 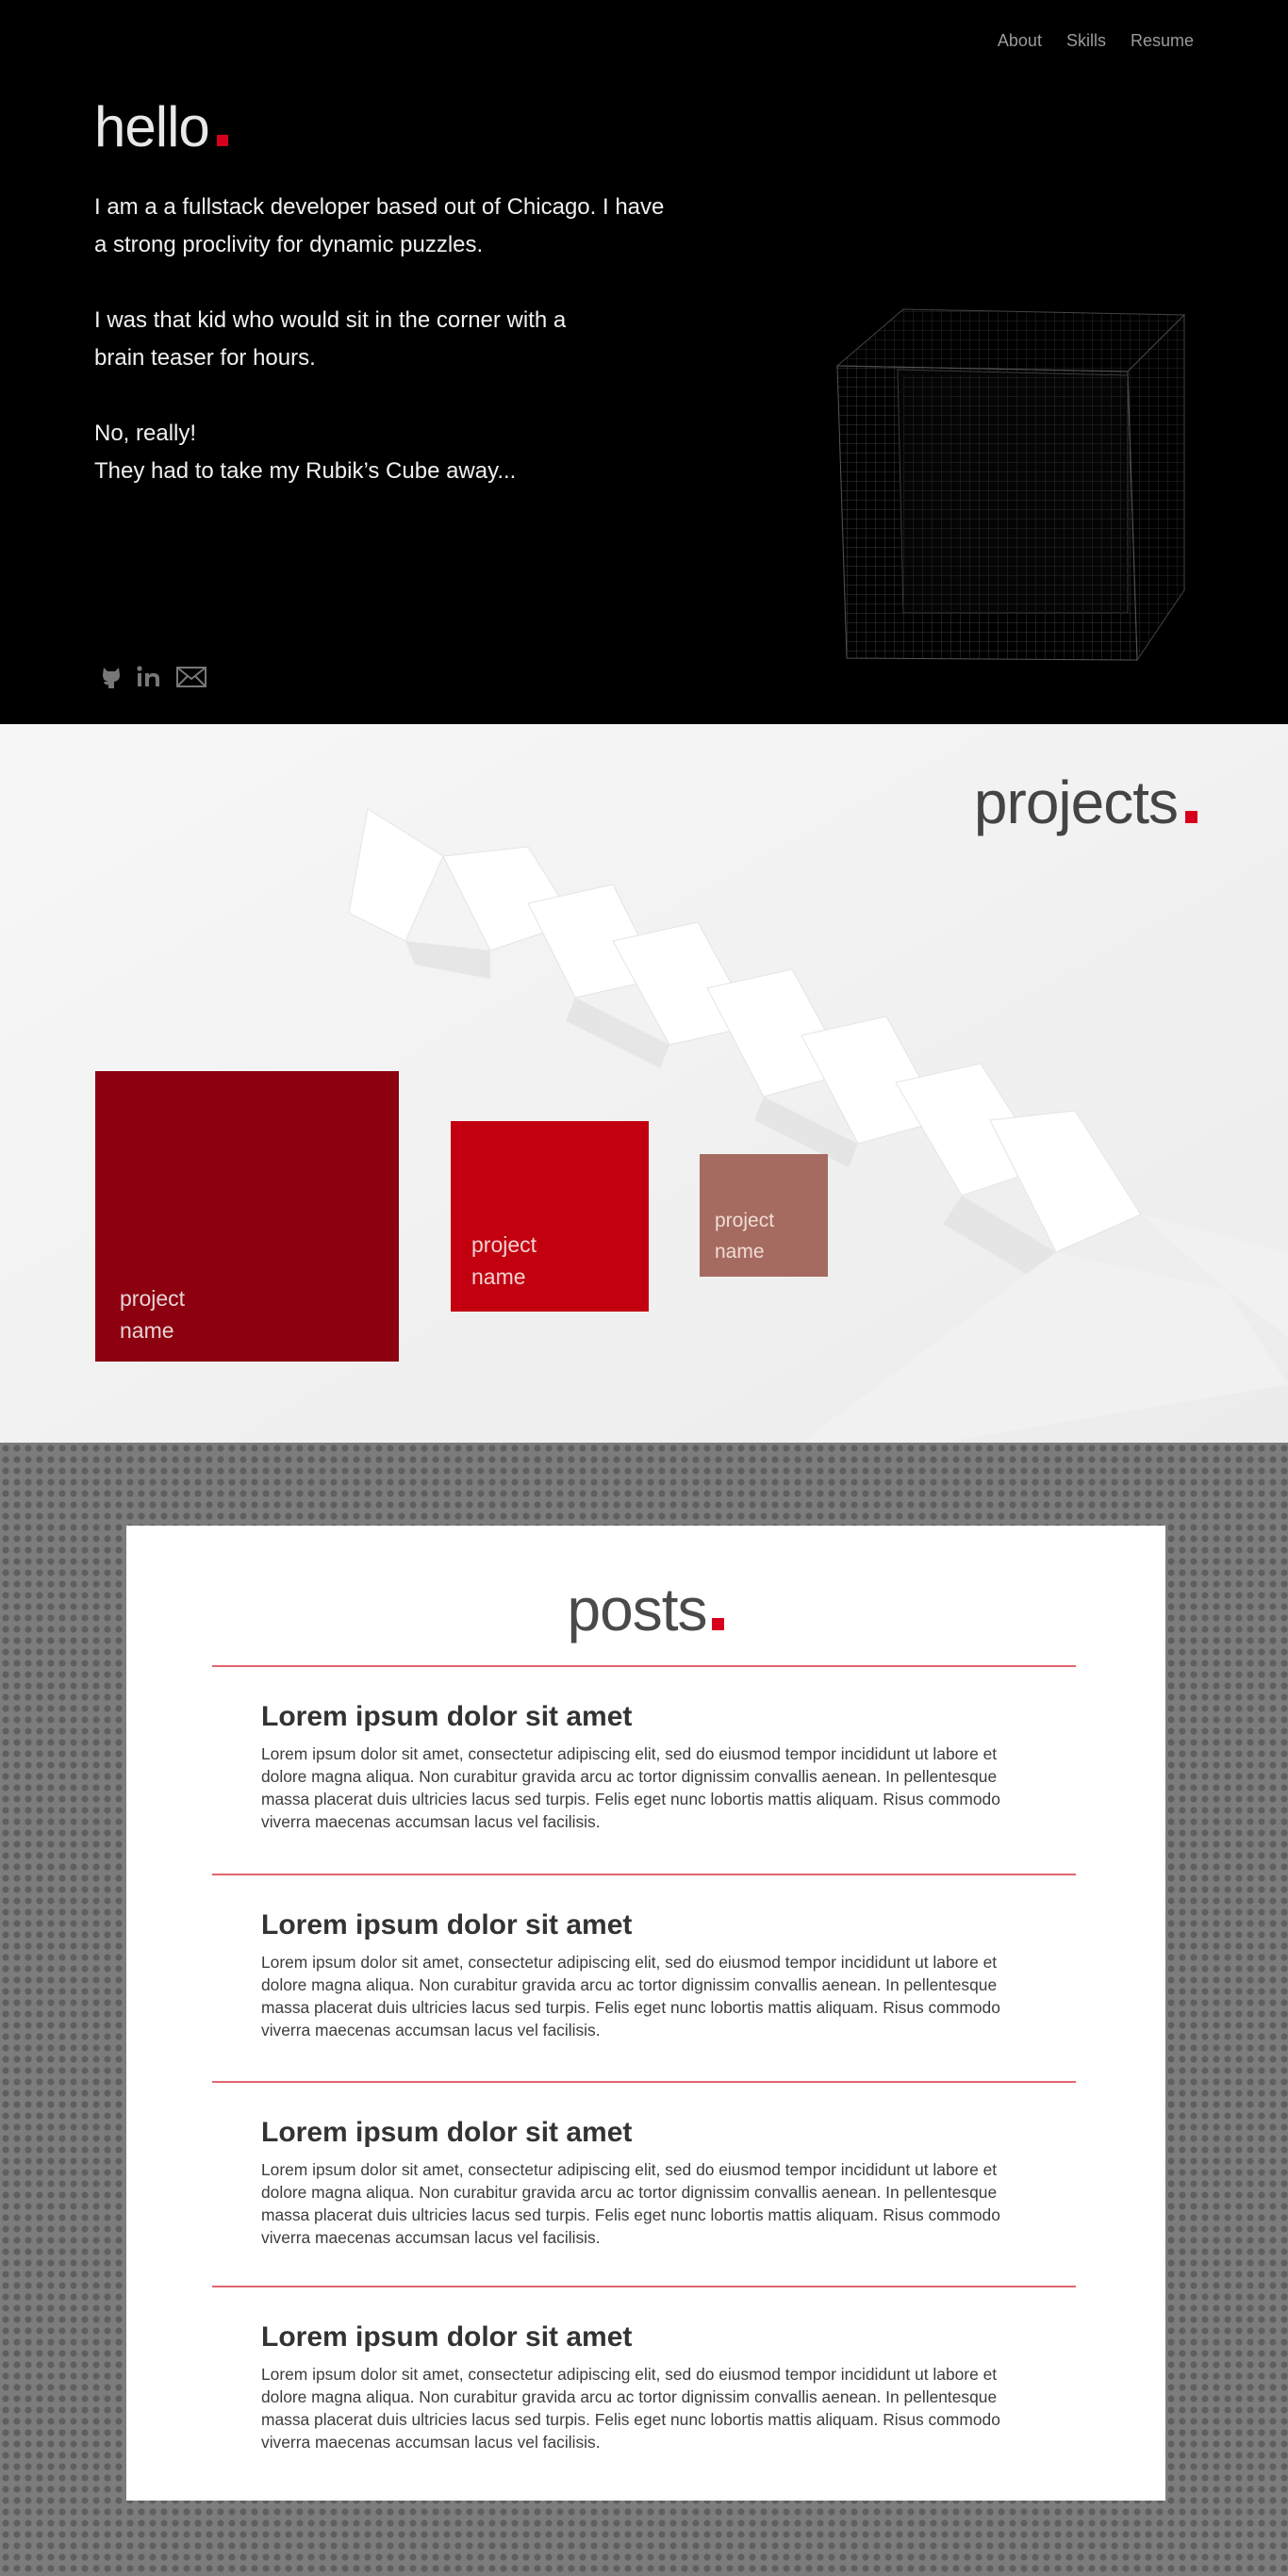 I want to click on project-card-medium: project name, so click(x=550, y=1216).